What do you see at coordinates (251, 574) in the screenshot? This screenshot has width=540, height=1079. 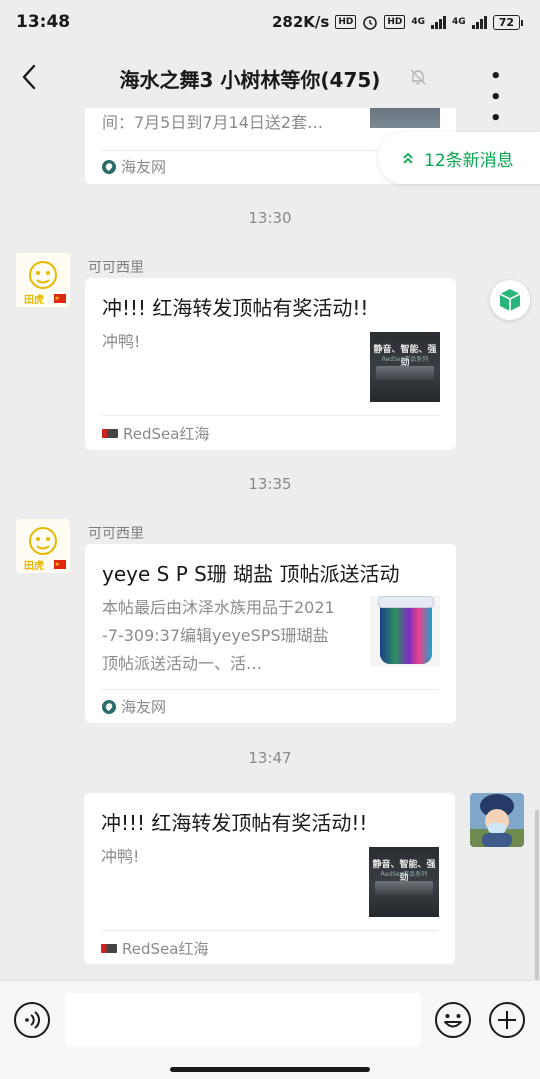 I see `card-title: yeye S P S珊 瑚盐 顶帖派送活动` at bounding box center [251, 574].